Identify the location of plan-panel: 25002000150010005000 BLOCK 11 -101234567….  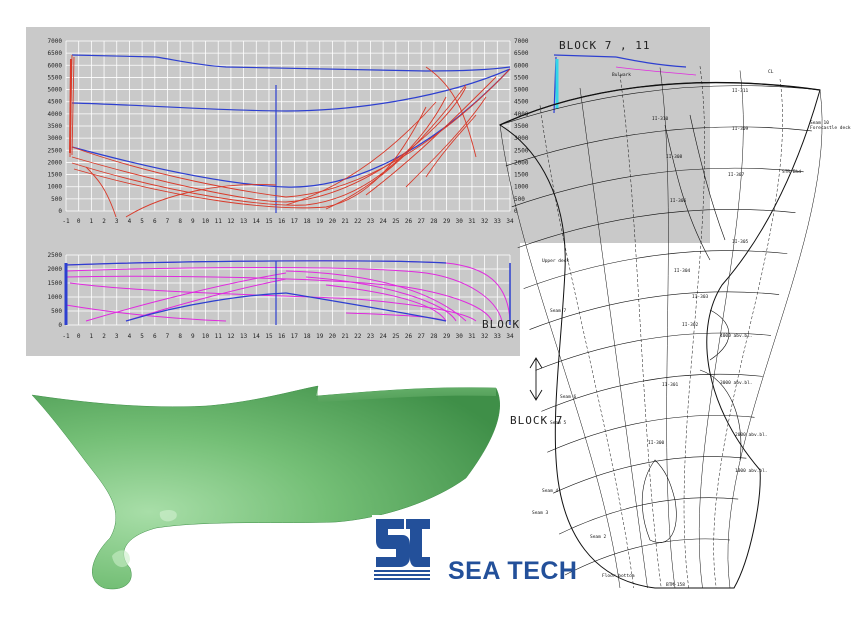
(284, 299).